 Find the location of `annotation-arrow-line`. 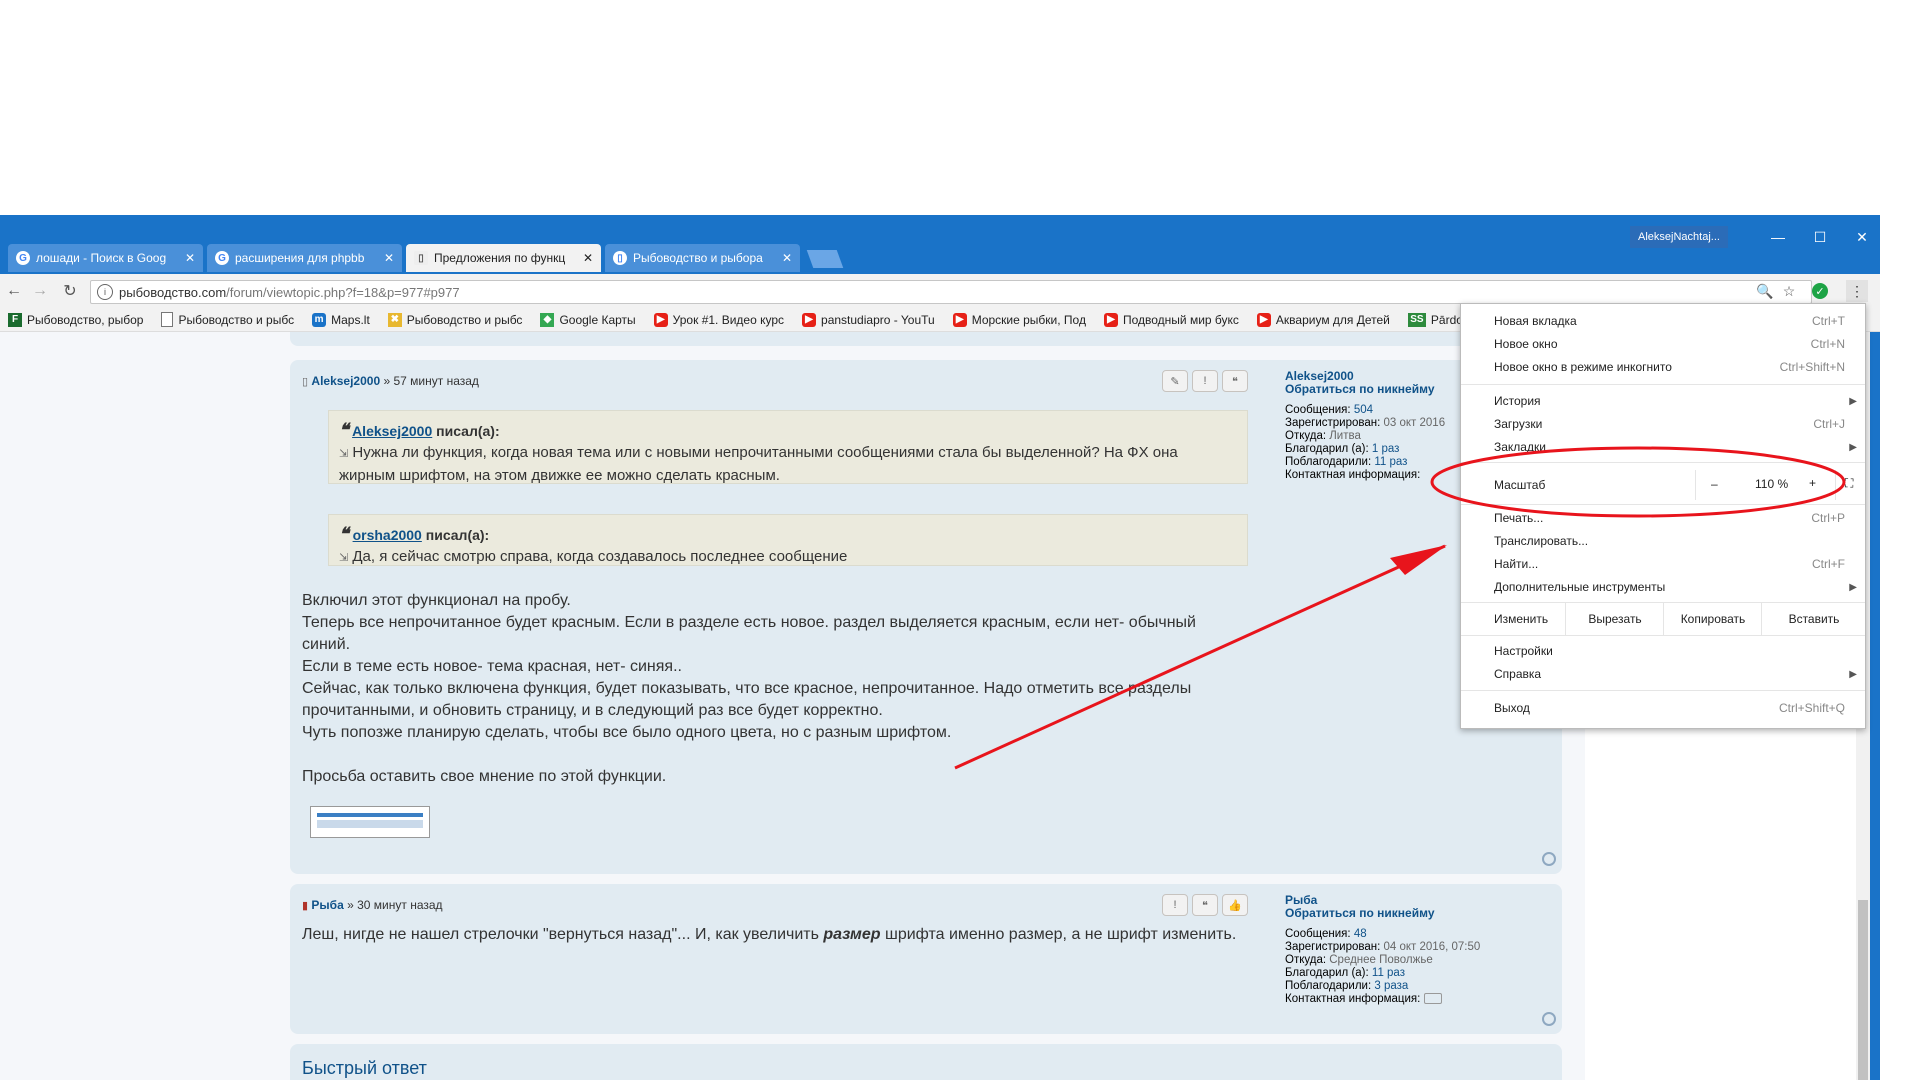

annotation-arrow-line is located at coordinates (1200, 657).